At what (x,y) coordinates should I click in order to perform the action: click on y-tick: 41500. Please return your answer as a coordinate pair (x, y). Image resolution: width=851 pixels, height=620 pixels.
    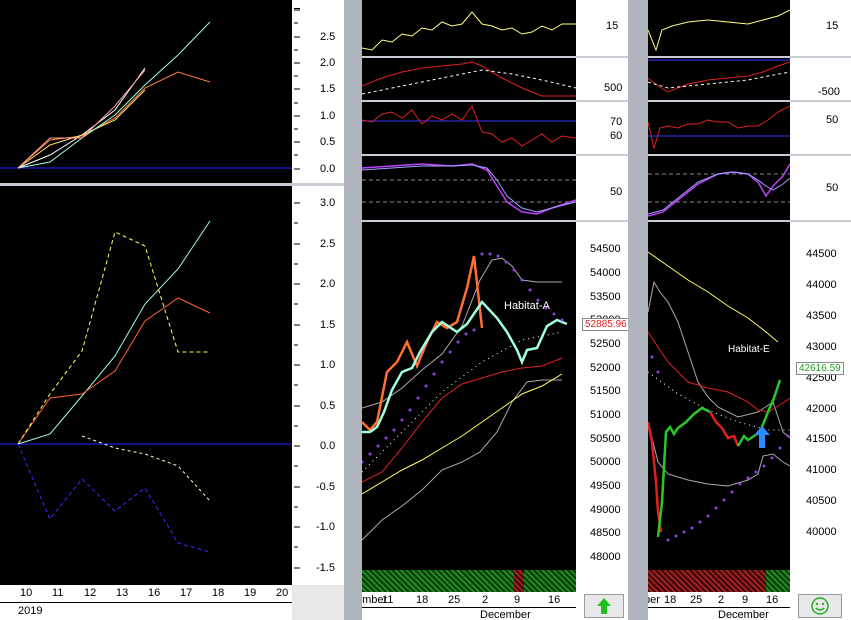
    Looking at the image, I should click on (821, 439).